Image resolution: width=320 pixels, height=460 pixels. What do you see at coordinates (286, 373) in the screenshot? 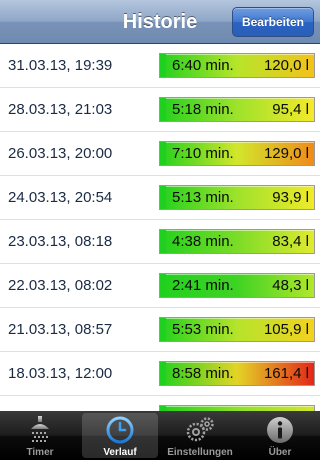
I see `water-volume: 161,4 l` at bounding box center [286, 373].